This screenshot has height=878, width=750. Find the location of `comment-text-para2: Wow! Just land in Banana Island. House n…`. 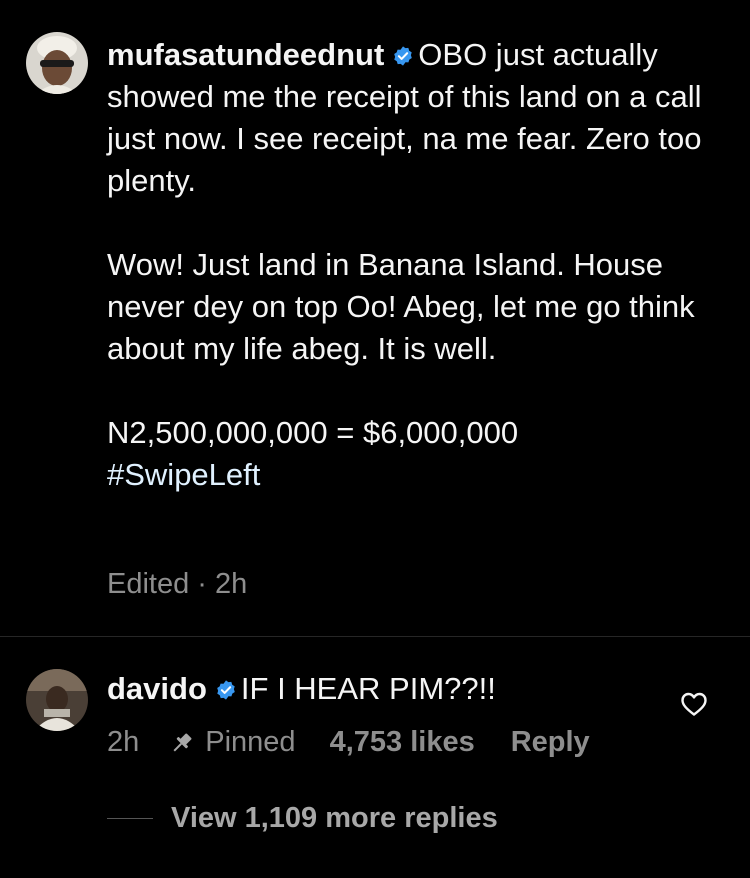

comment-text-para2: Wow! Just land in Banana Island. House n… is located at coordinates (401, 306).